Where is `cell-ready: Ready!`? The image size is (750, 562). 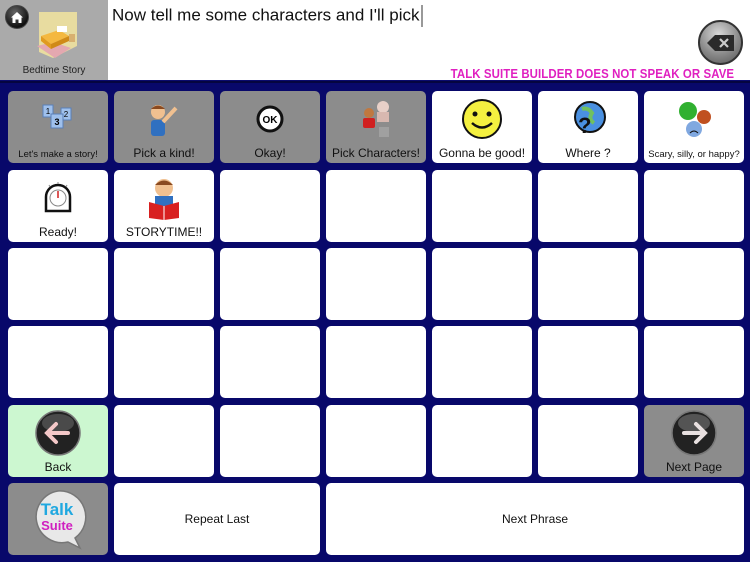
cell-ready: Ready! is located at coordinates (58, 206).